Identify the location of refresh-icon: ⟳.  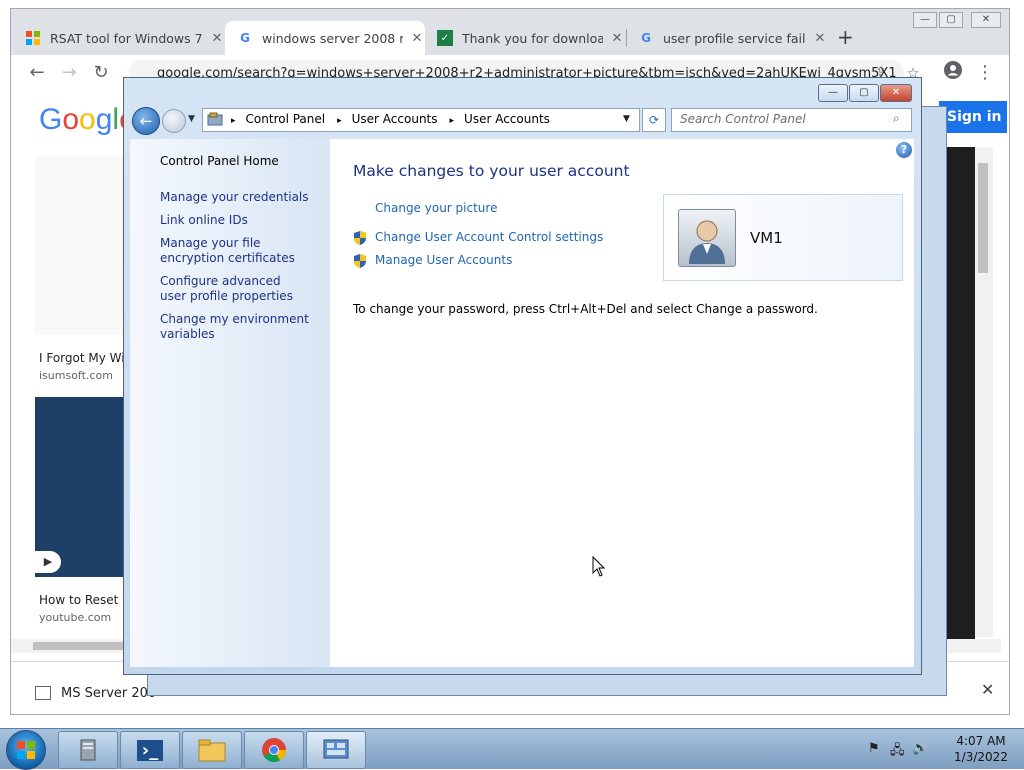
(654, 120).